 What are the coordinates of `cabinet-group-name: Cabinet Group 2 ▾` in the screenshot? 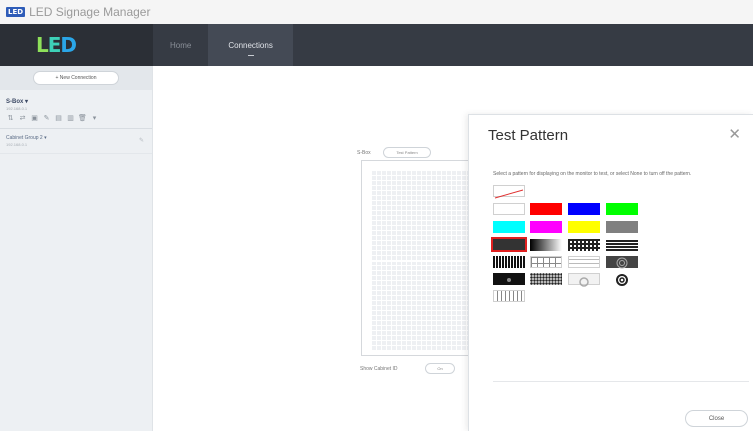 It's located at (76, 138).